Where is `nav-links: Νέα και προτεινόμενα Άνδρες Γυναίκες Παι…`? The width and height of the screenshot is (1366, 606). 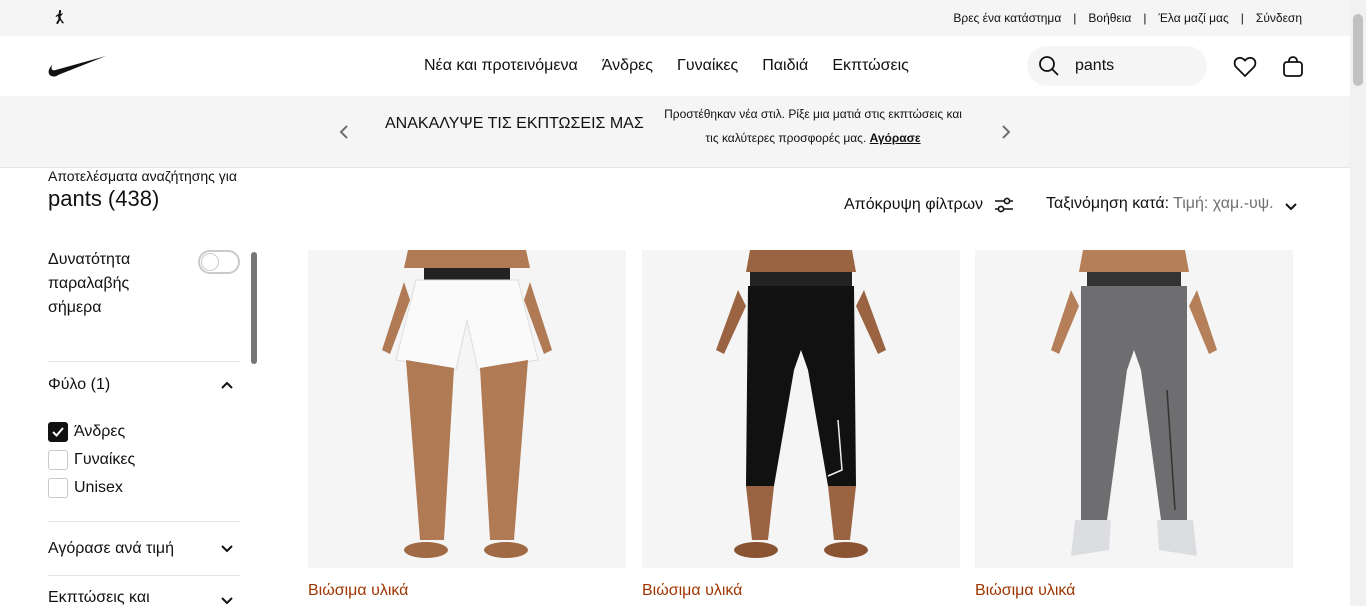 nav-links: Νέα και προτεινόμενα Άνδρες Γυναίκες Παι… is located at coordinates (678, 66).